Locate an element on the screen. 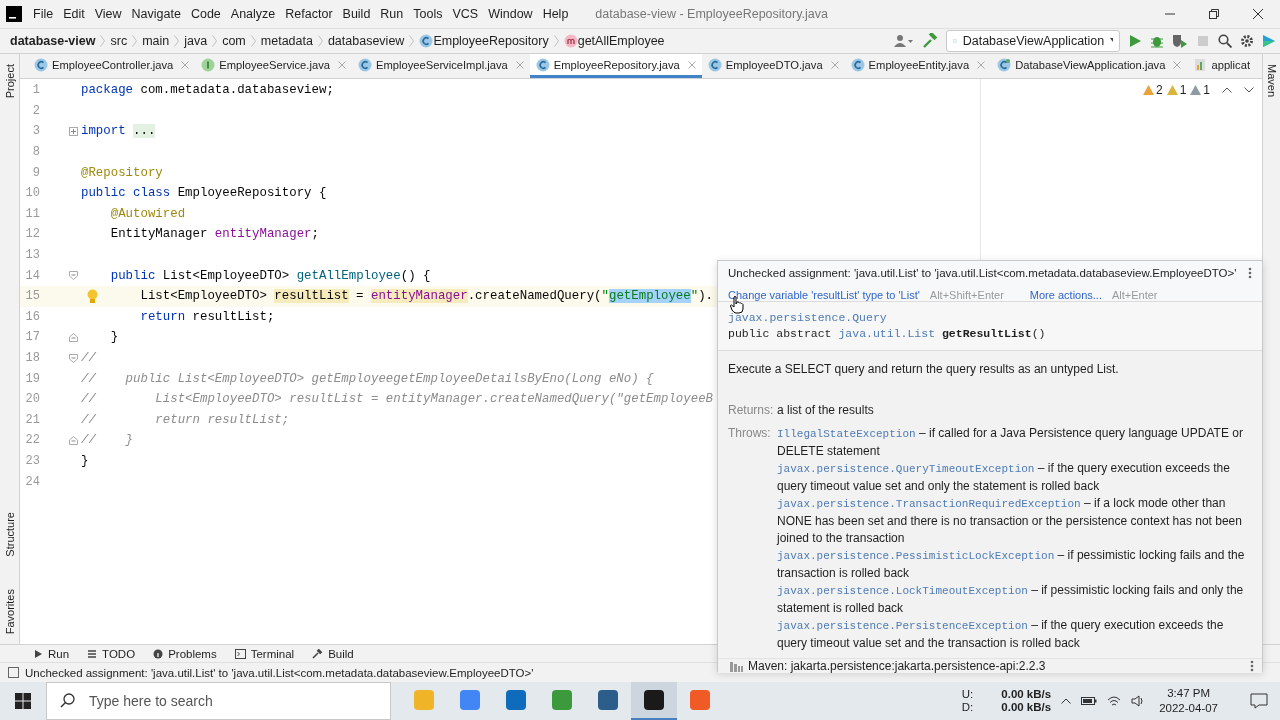 This screenshot has height=720, width=1280. breadcrumb-item: getAllEmployee is located at coordinates (621, 41).